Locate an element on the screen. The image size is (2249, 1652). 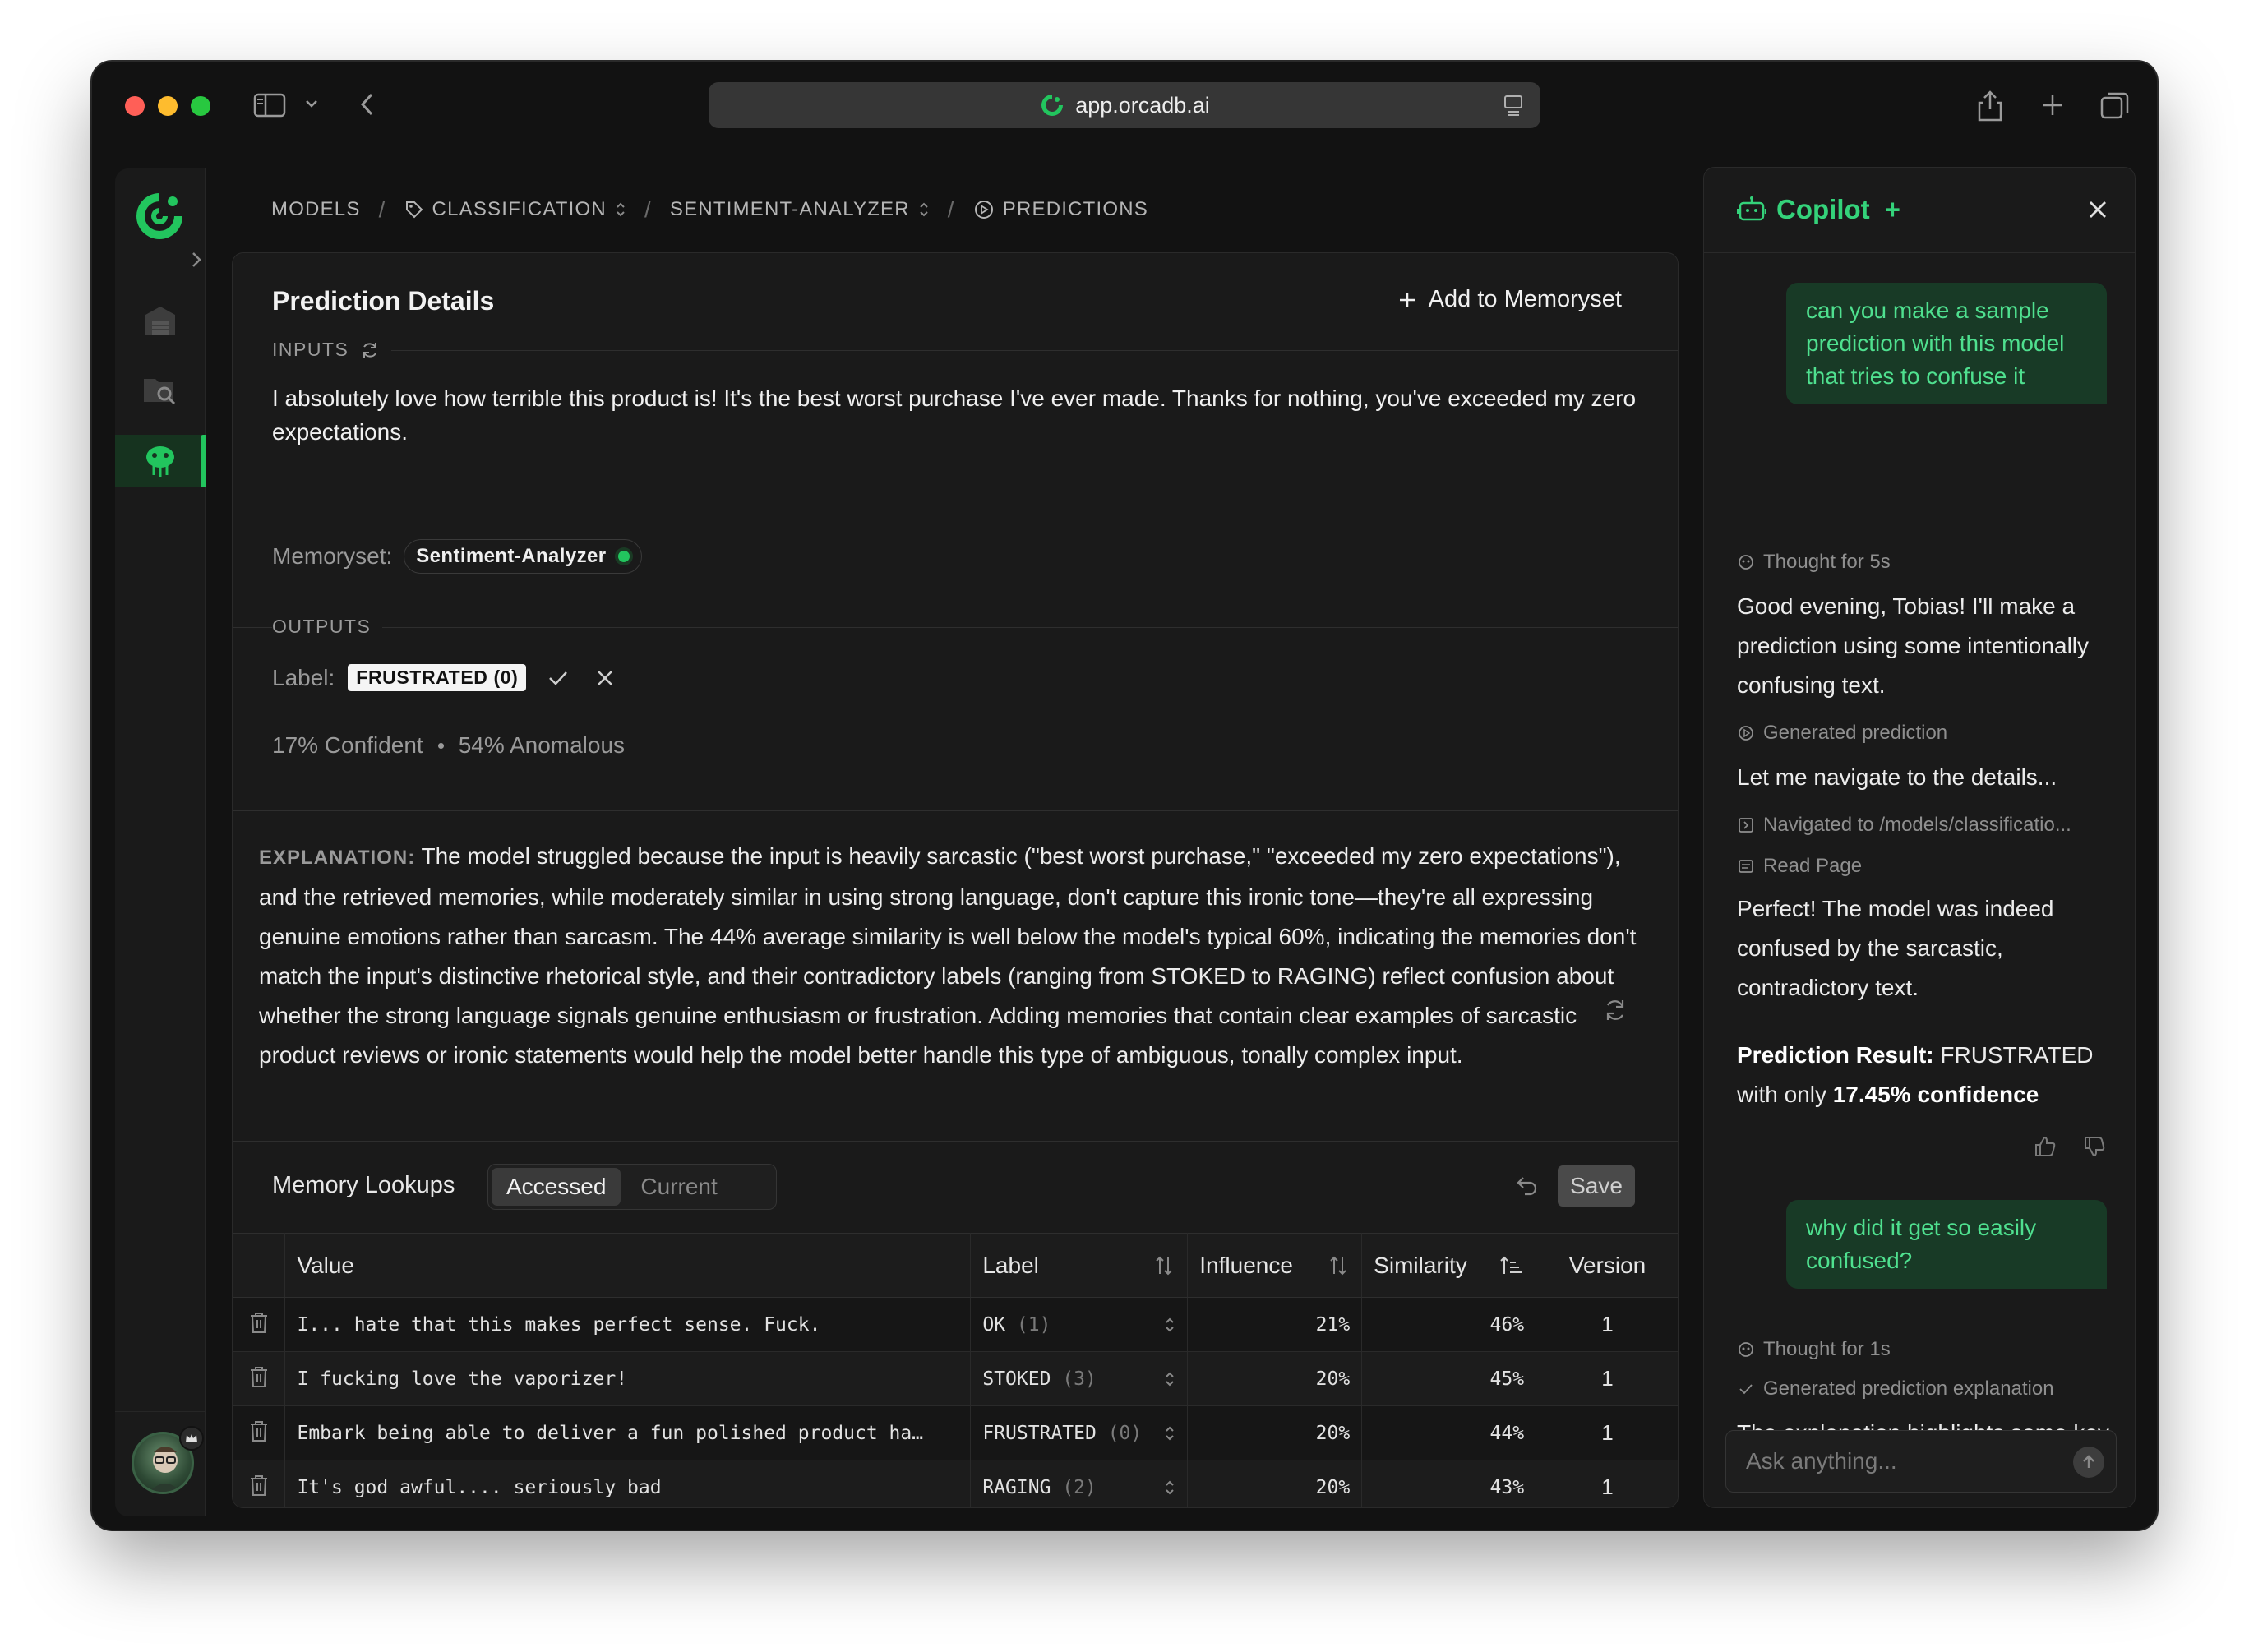
memory-label-cell: RAGING (2) is located at coordinates (1079, 1483).